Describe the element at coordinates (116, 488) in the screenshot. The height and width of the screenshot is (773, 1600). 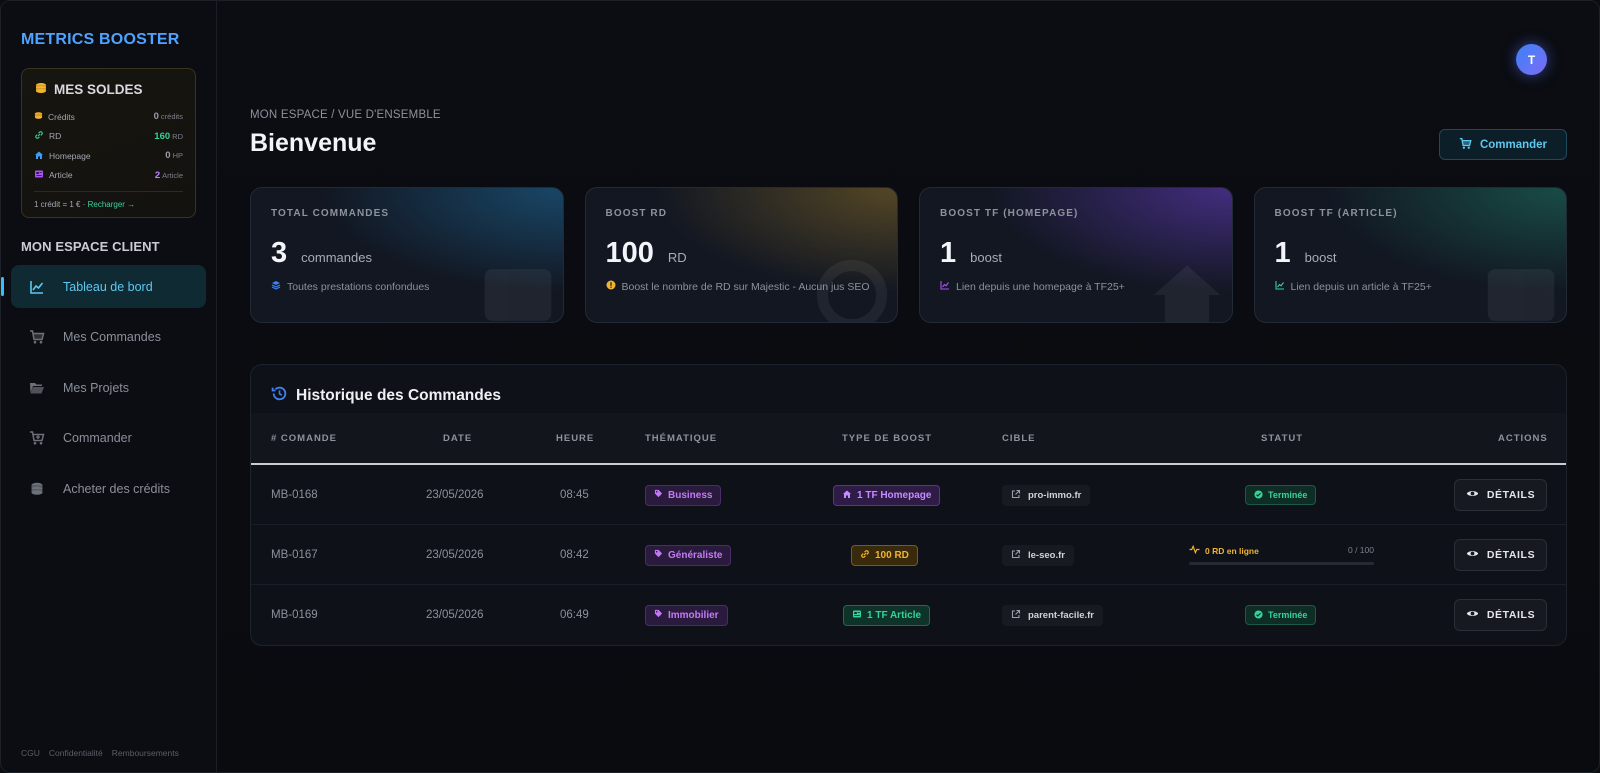
I see `sidebar-item-label: Acheter des crédits` at that location.